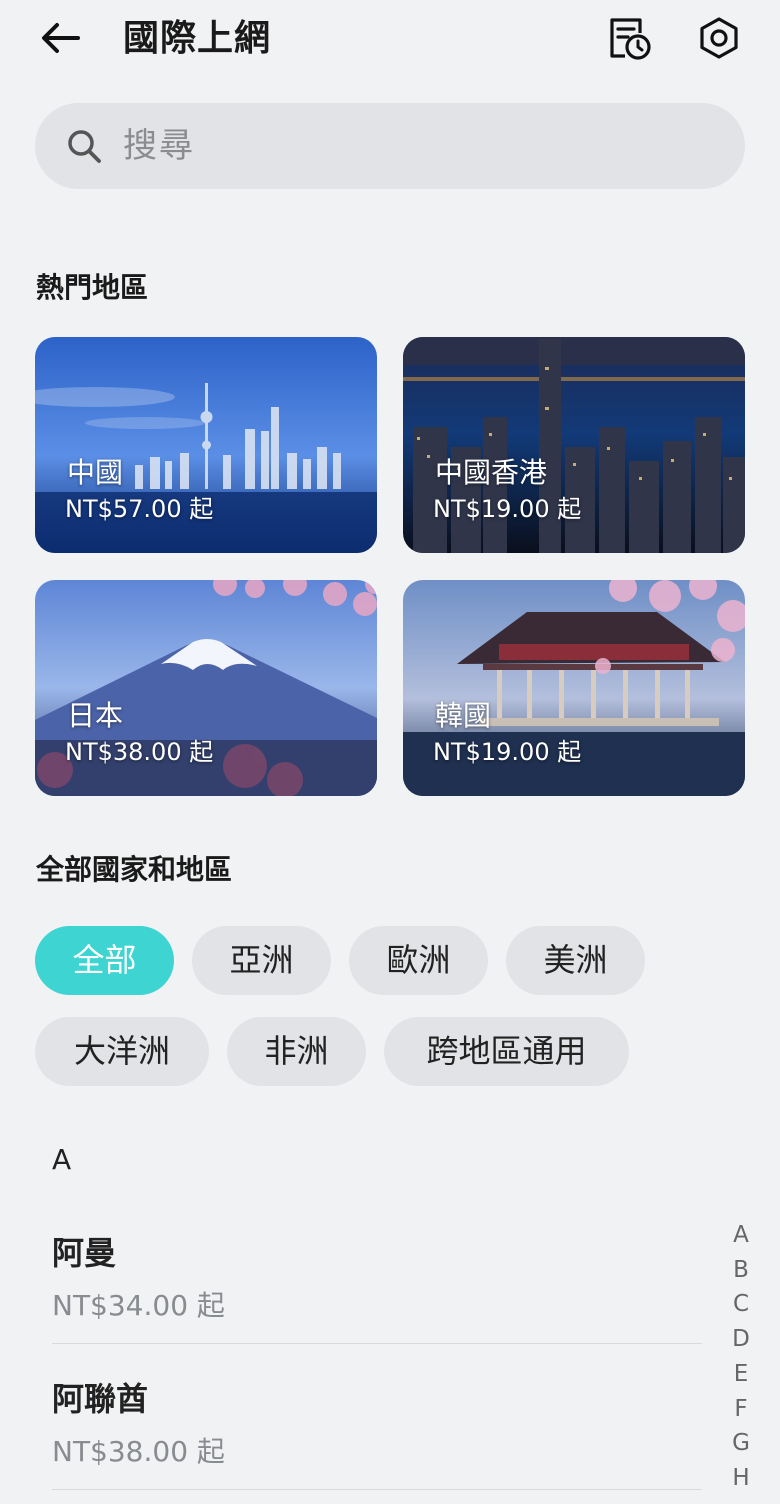 This screenshot has height=1504, width=780. I want to click on filter-chip-all: 全部, so click(104, 960).